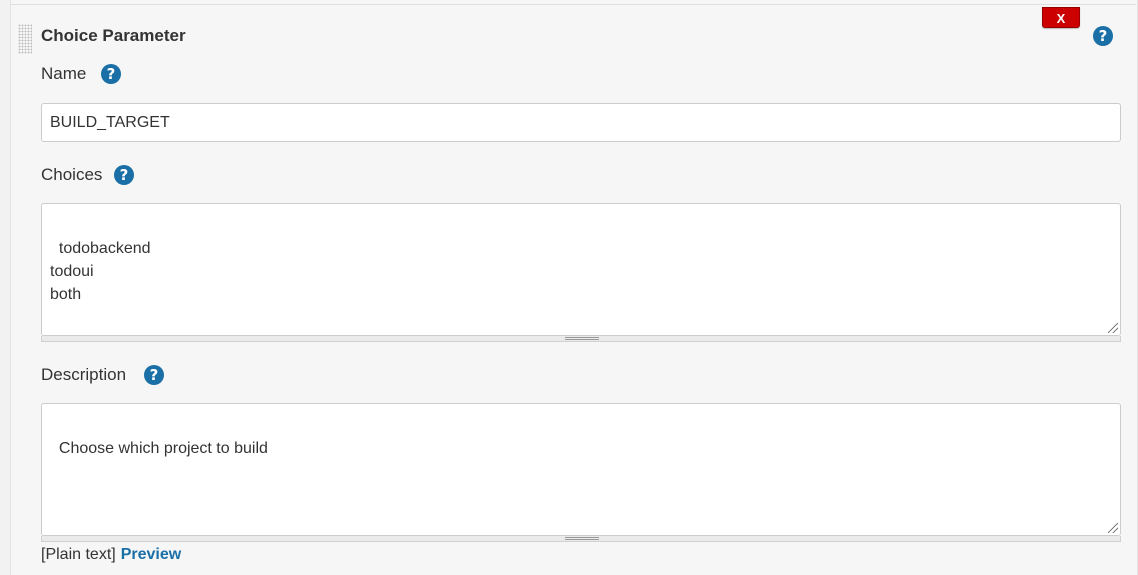  I want to click on description-label: Description, so click(84, 374).